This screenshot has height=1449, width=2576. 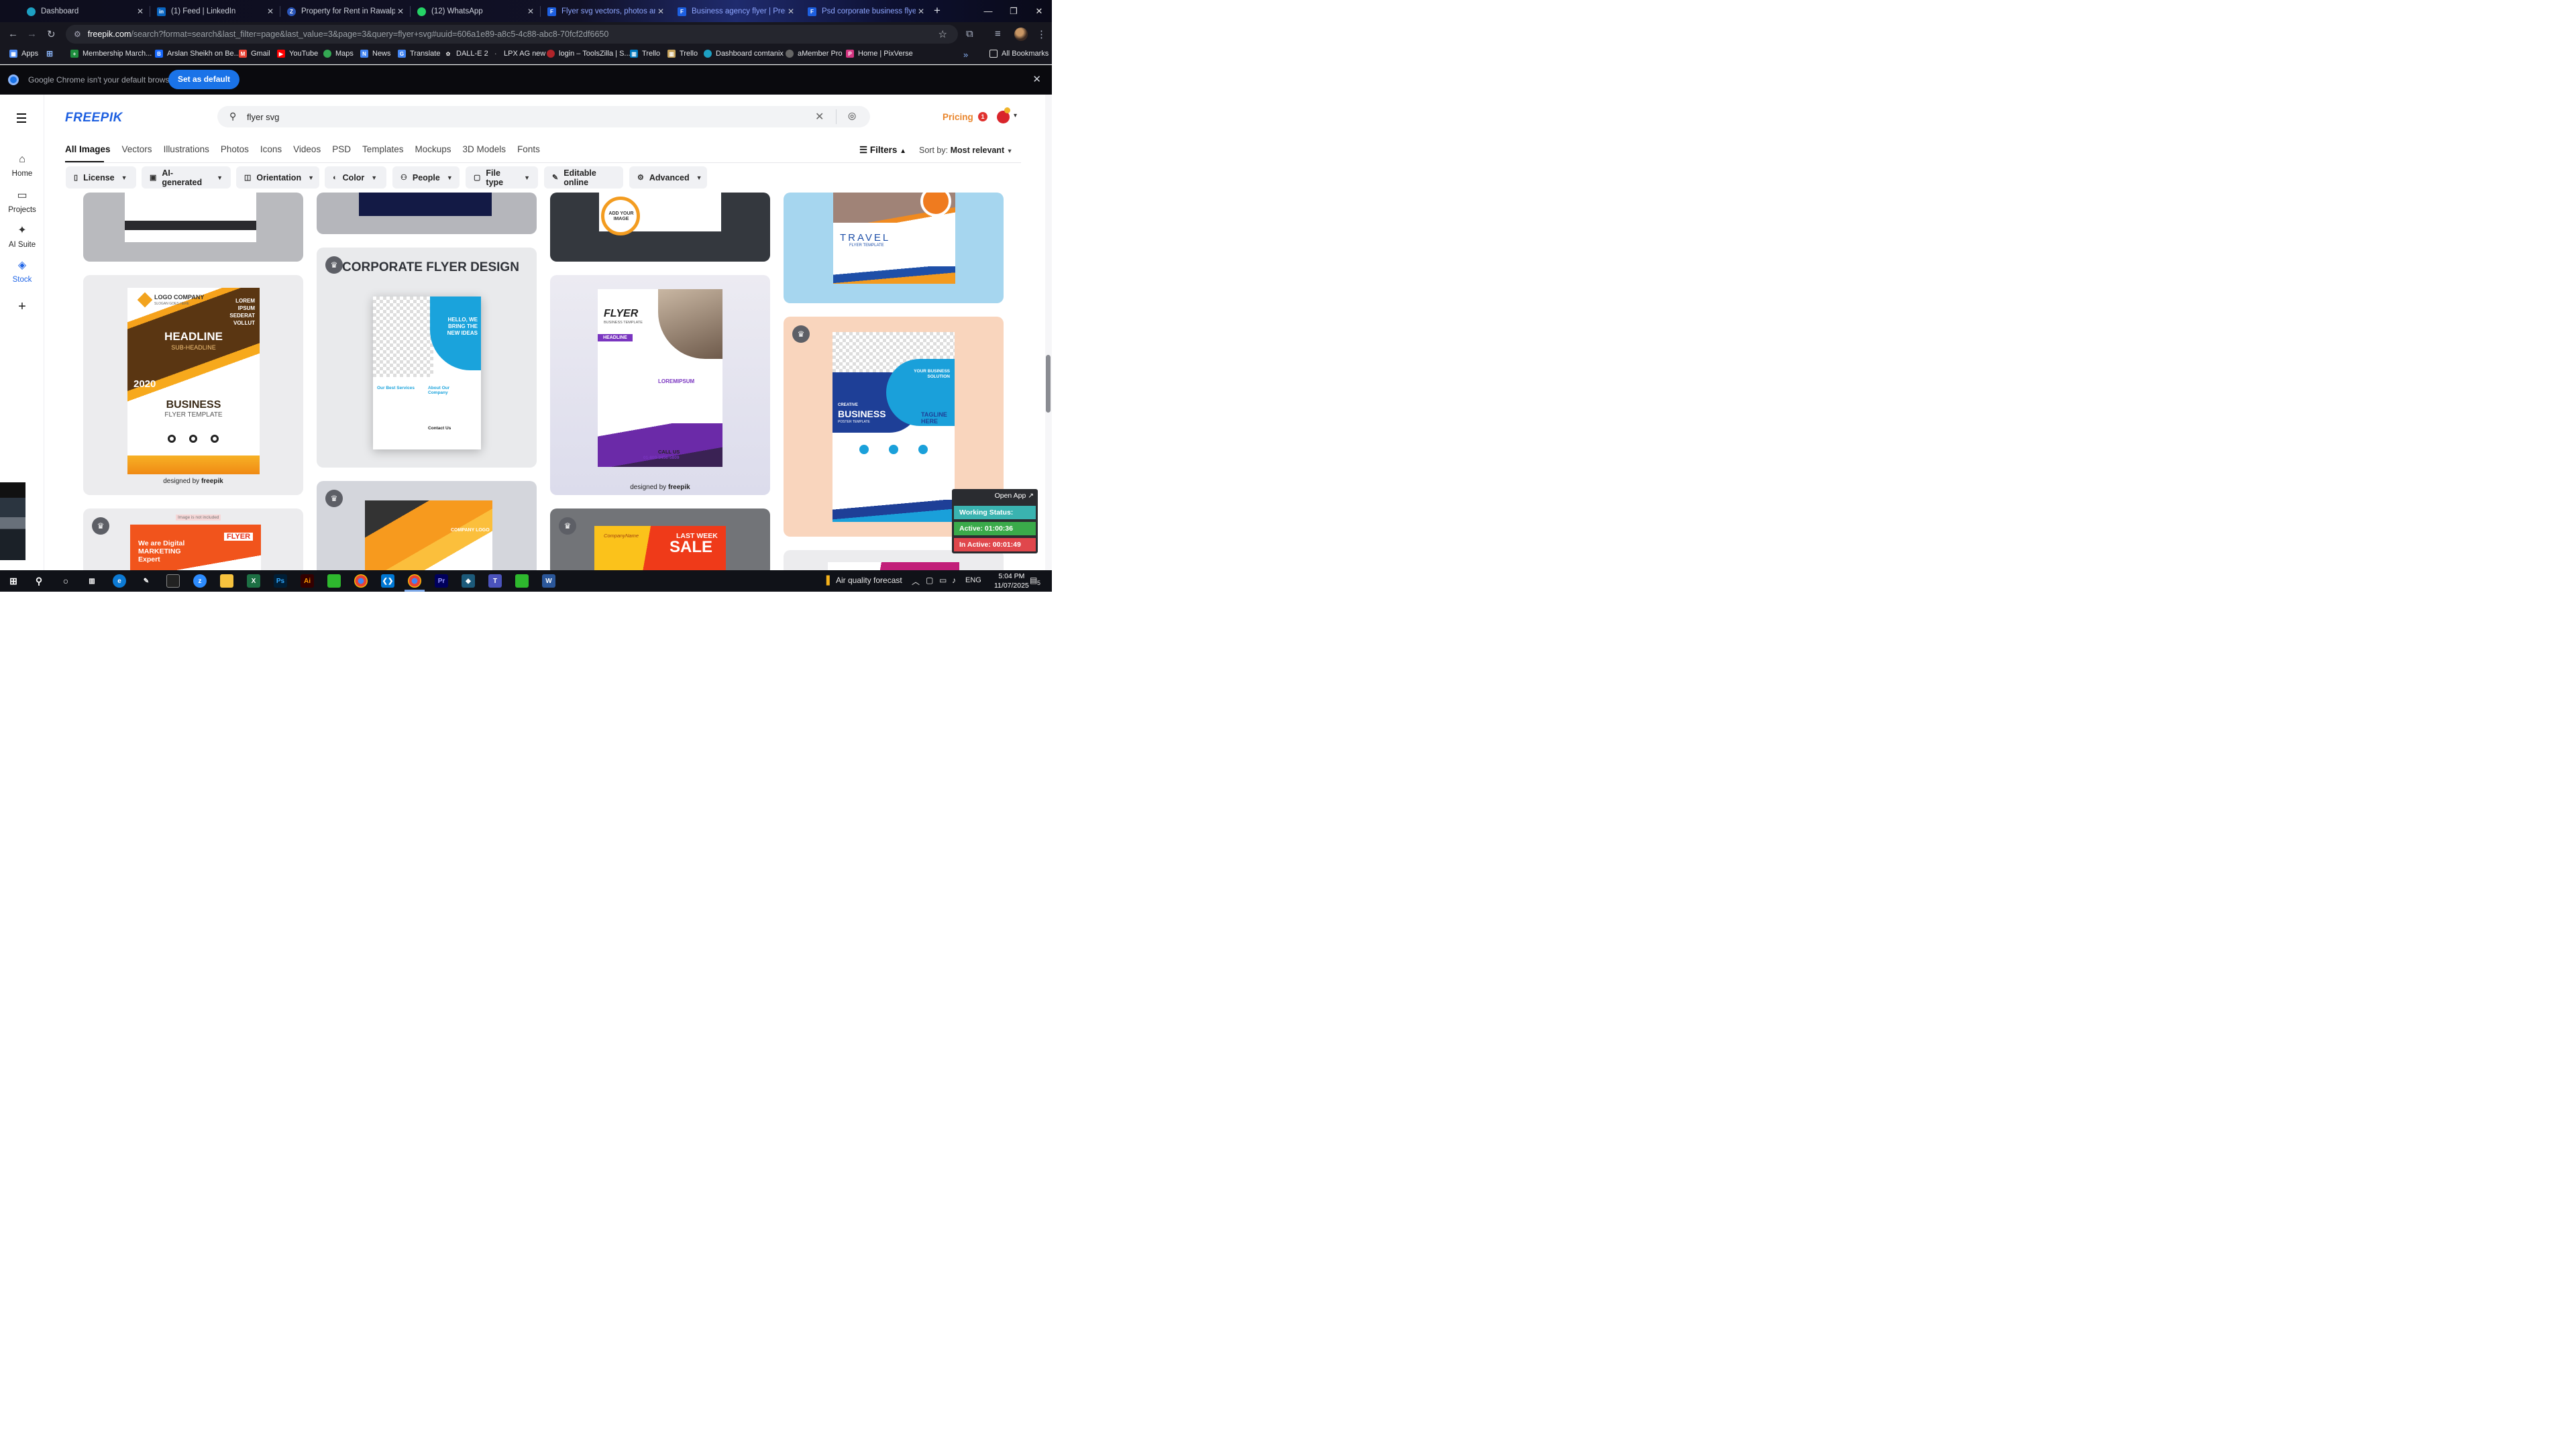 What do you see at coordinates (277, 177) in the screenshot?
I see `chip-orientation: ◫ Orientation ▼` at bounding box center [277, 177].